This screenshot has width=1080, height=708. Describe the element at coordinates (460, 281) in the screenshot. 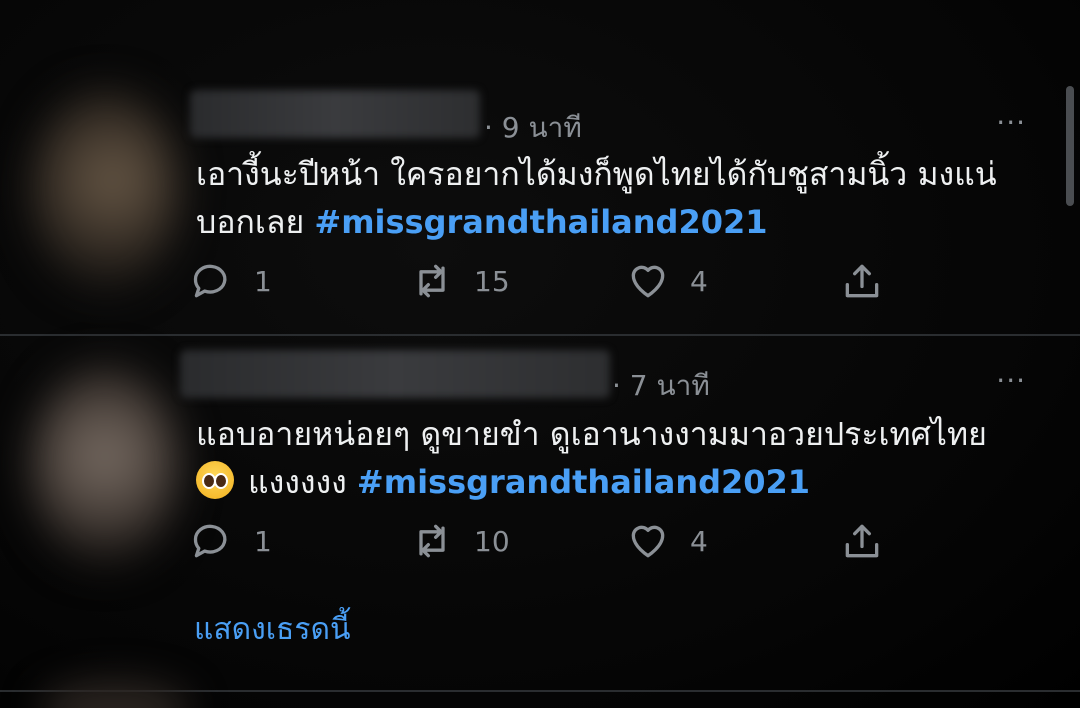

I see `retweet-button: 15` at that location.